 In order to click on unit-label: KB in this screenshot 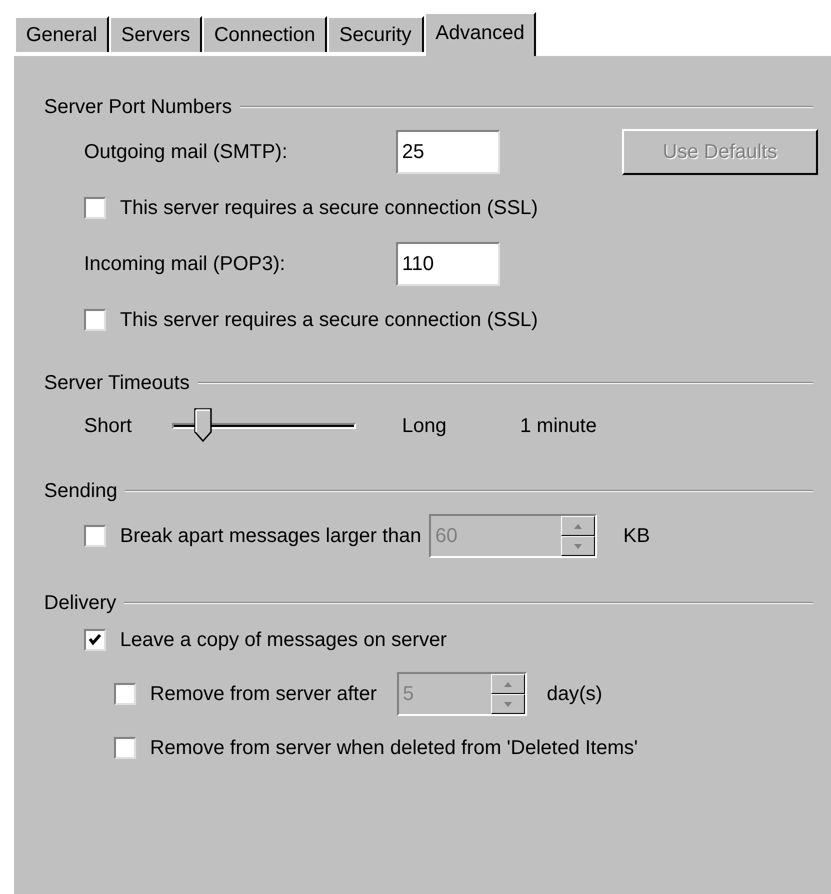, I will do `click(636, 536)`.